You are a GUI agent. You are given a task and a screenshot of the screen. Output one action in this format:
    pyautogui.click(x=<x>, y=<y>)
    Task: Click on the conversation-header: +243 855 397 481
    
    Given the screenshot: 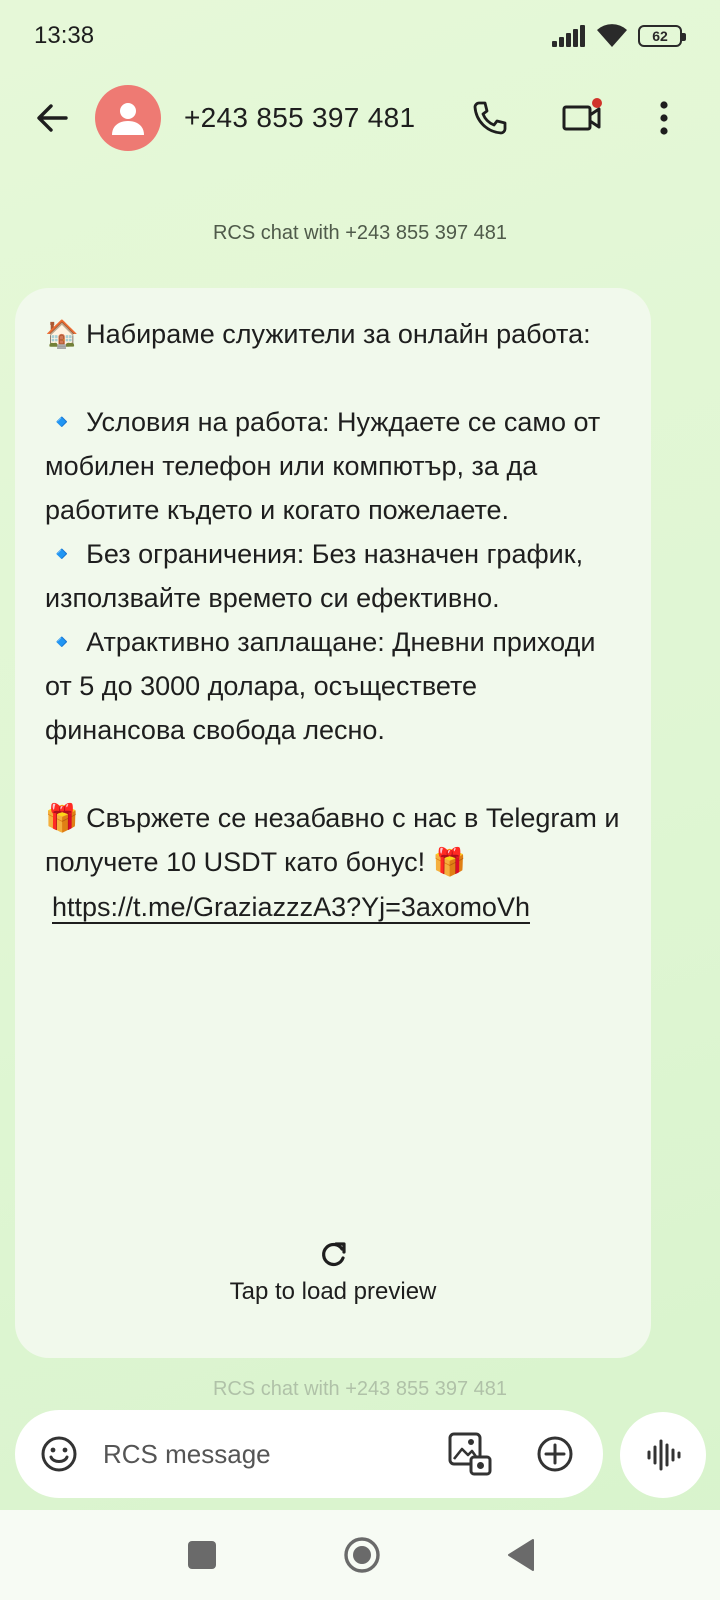 What is the action you would take?
    pyautogui.click(x=360, y=118)
    